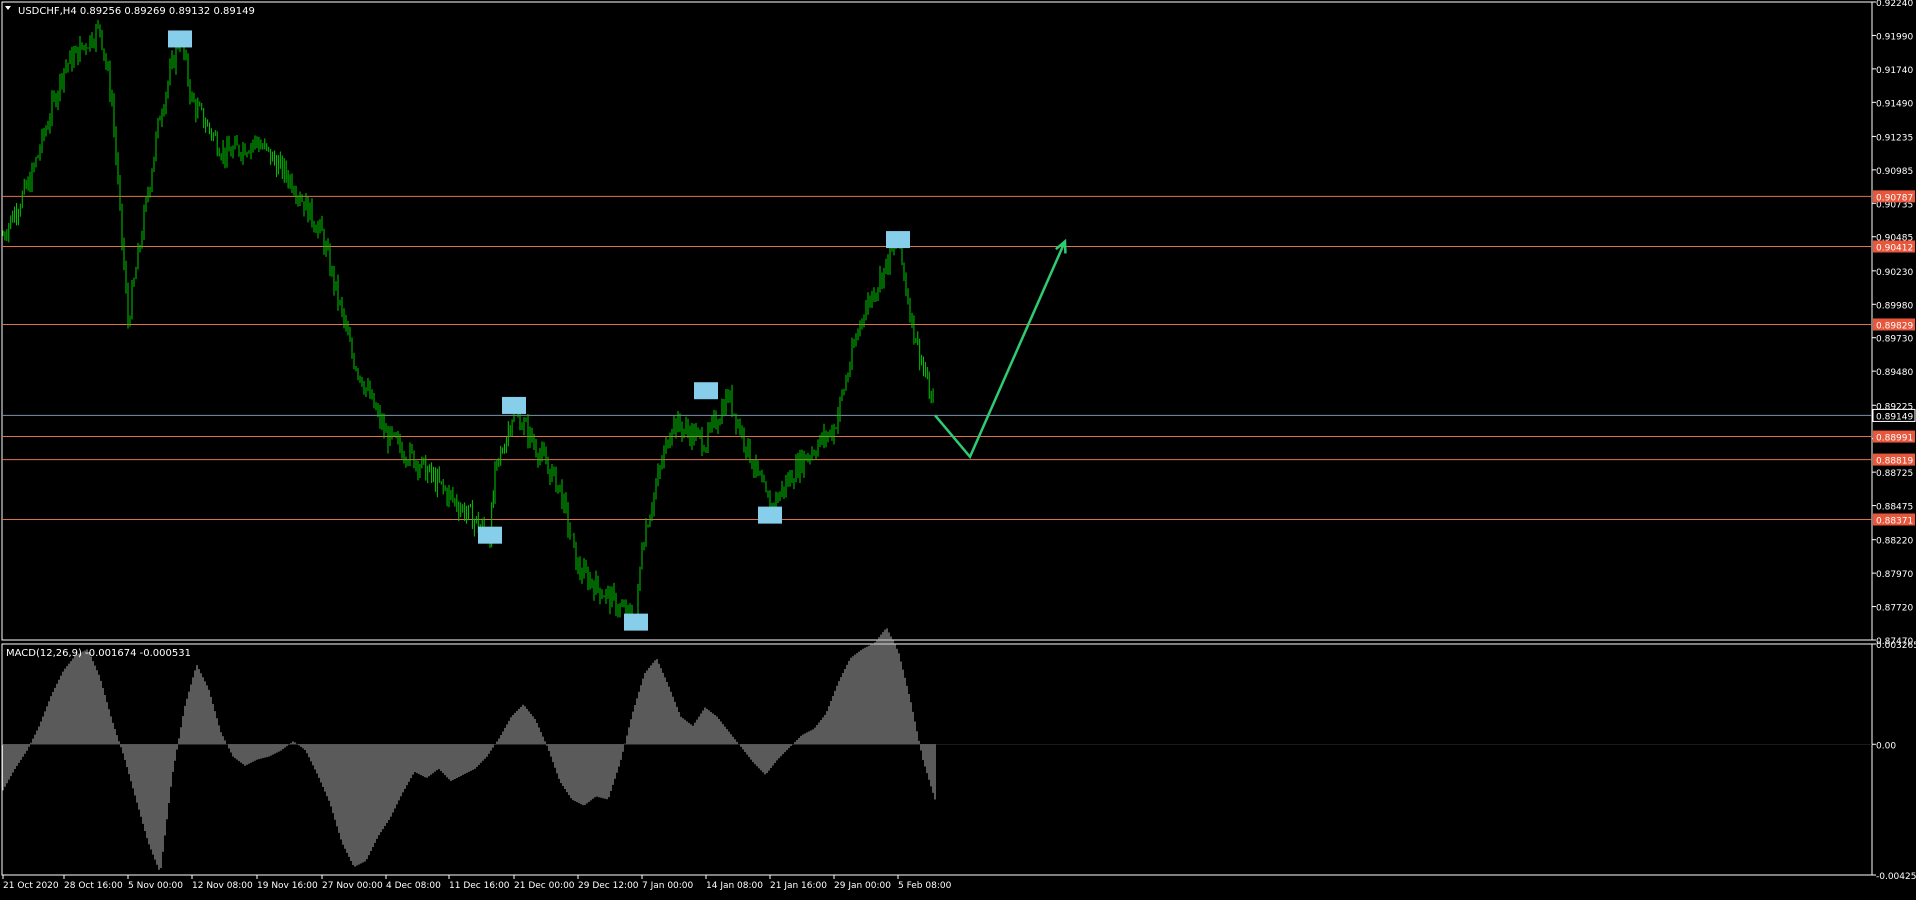 The width and height of the screenshot is (1916, 900). I want to click on level-price-label: 0.90412, so click(1894, 248).